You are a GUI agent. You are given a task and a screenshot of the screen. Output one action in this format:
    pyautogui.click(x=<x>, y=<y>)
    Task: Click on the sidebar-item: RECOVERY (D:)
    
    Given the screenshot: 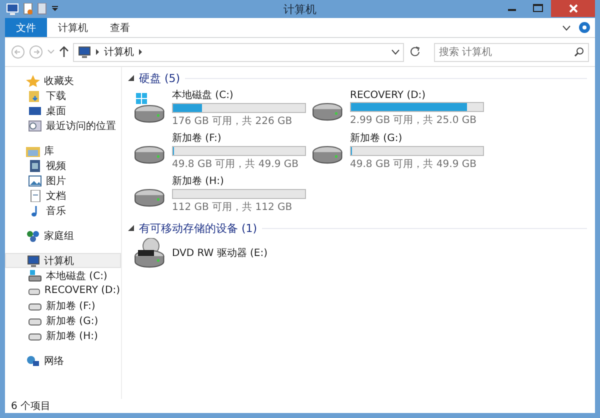 What is the action you would take?
    pyautogui.click(x=63, y=290)
    